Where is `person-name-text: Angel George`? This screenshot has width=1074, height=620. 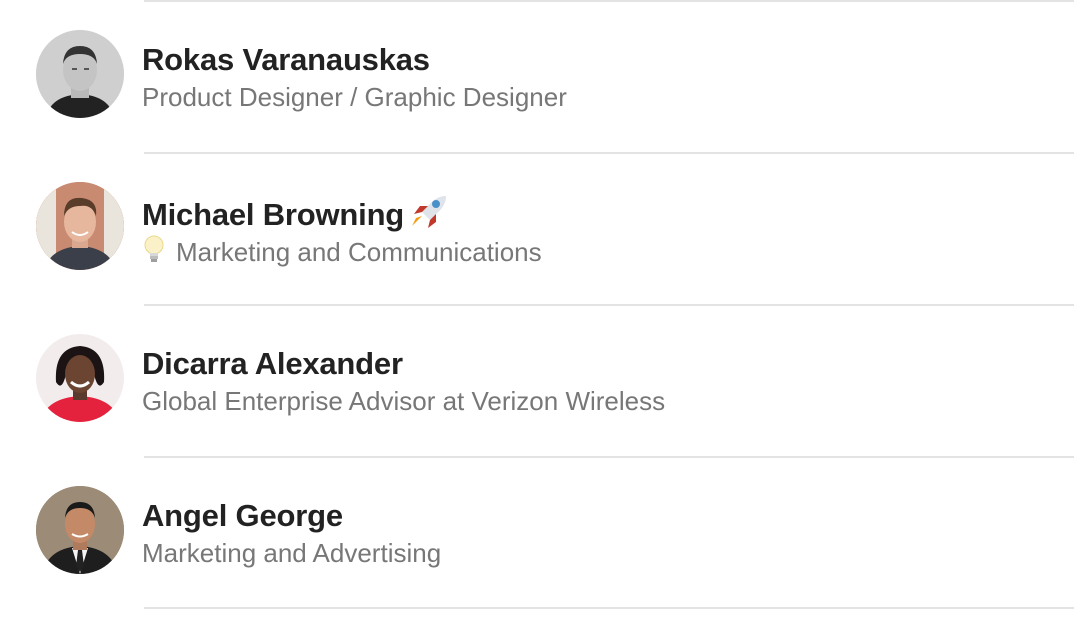
person-name-text: Angel George is located at coordinates (242, 516).